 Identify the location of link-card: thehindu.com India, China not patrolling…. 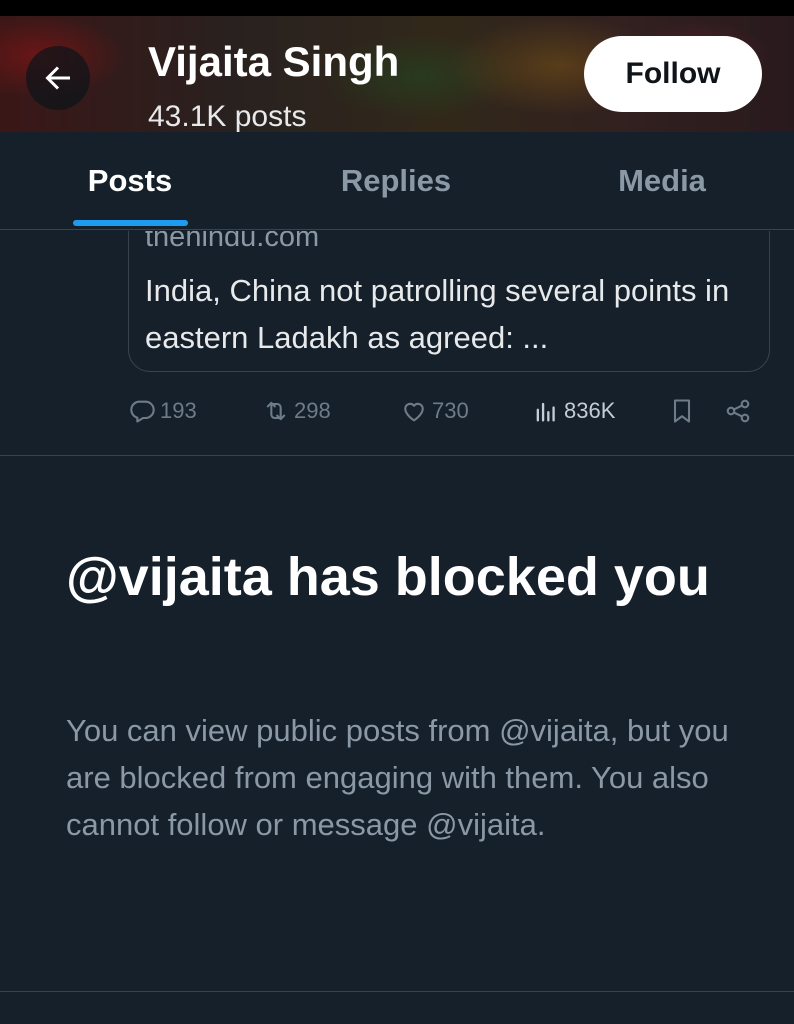
(449, 301).